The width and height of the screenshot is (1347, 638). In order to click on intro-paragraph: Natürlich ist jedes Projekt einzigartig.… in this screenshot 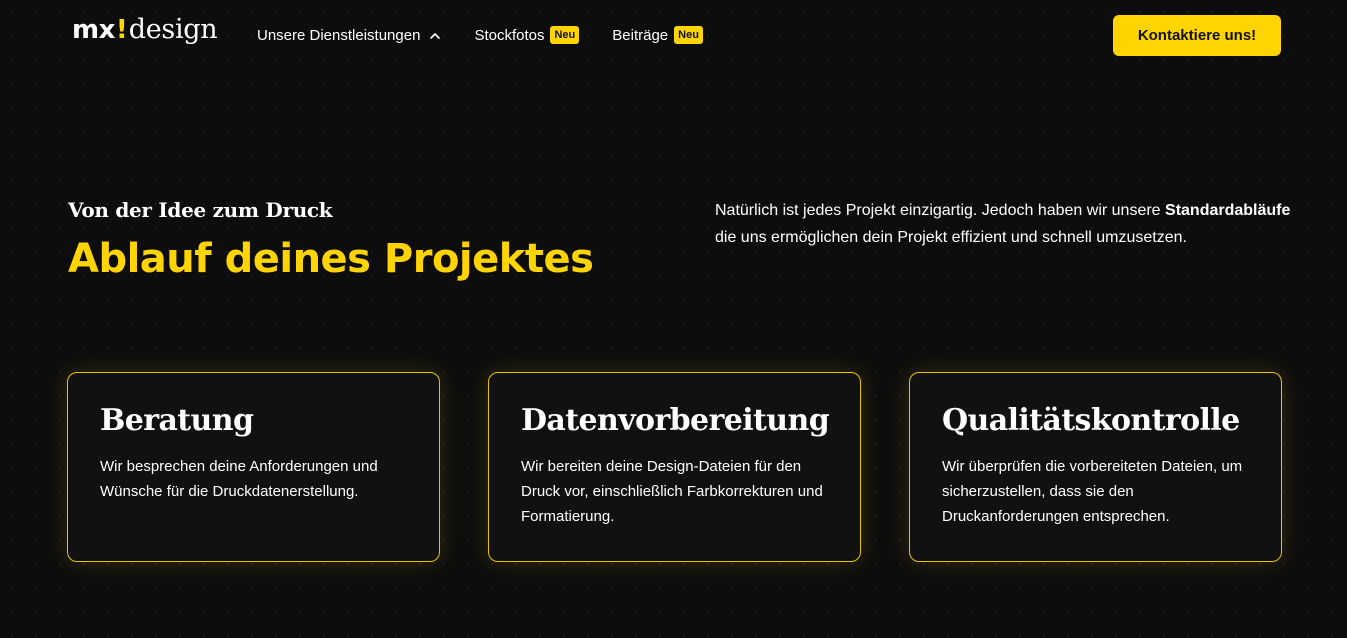, I will do `click(1005, 224)`.